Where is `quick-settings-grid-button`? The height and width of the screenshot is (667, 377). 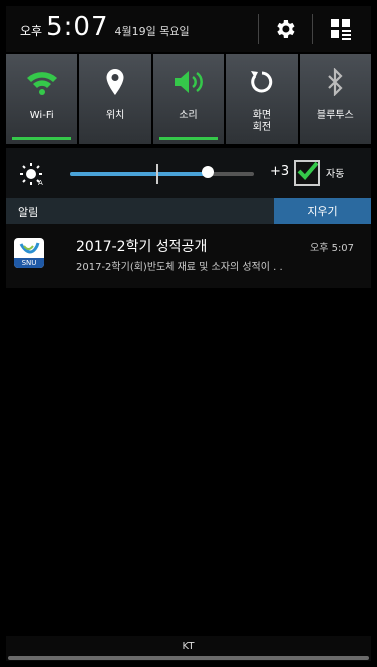
quick-settings-grid-button is located at coordinates (341, 29).